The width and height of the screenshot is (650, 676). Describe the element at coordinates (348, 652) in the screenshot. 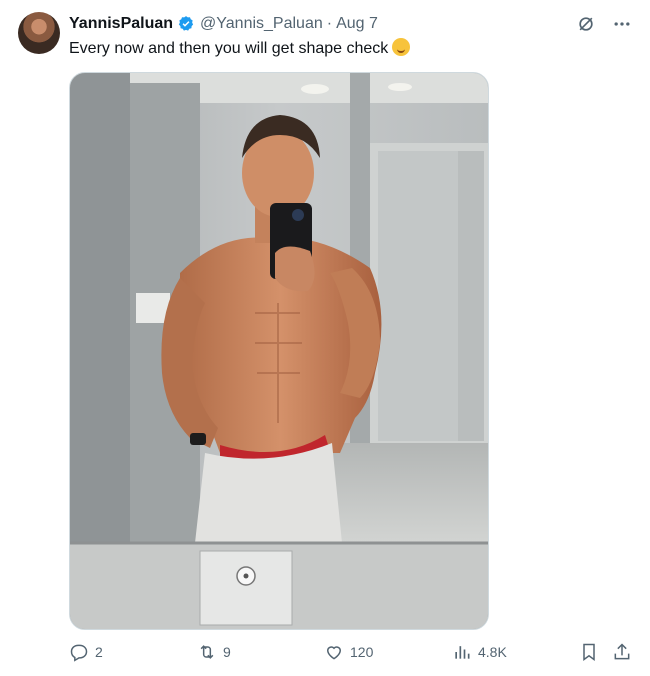

I see `like-button: 120` at that location.